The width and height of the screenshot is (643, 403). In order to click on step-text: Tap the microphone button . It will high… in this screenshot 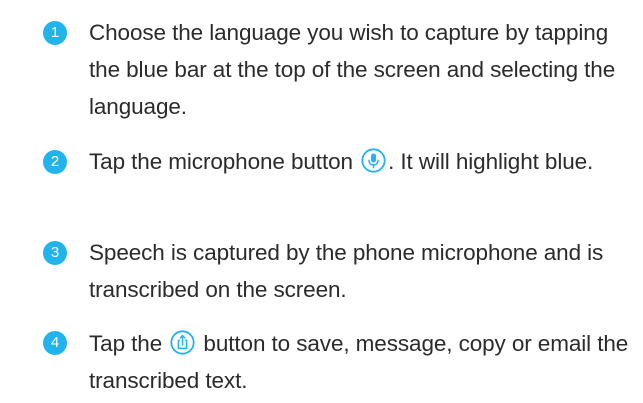, I will do `click(365, 161)`.